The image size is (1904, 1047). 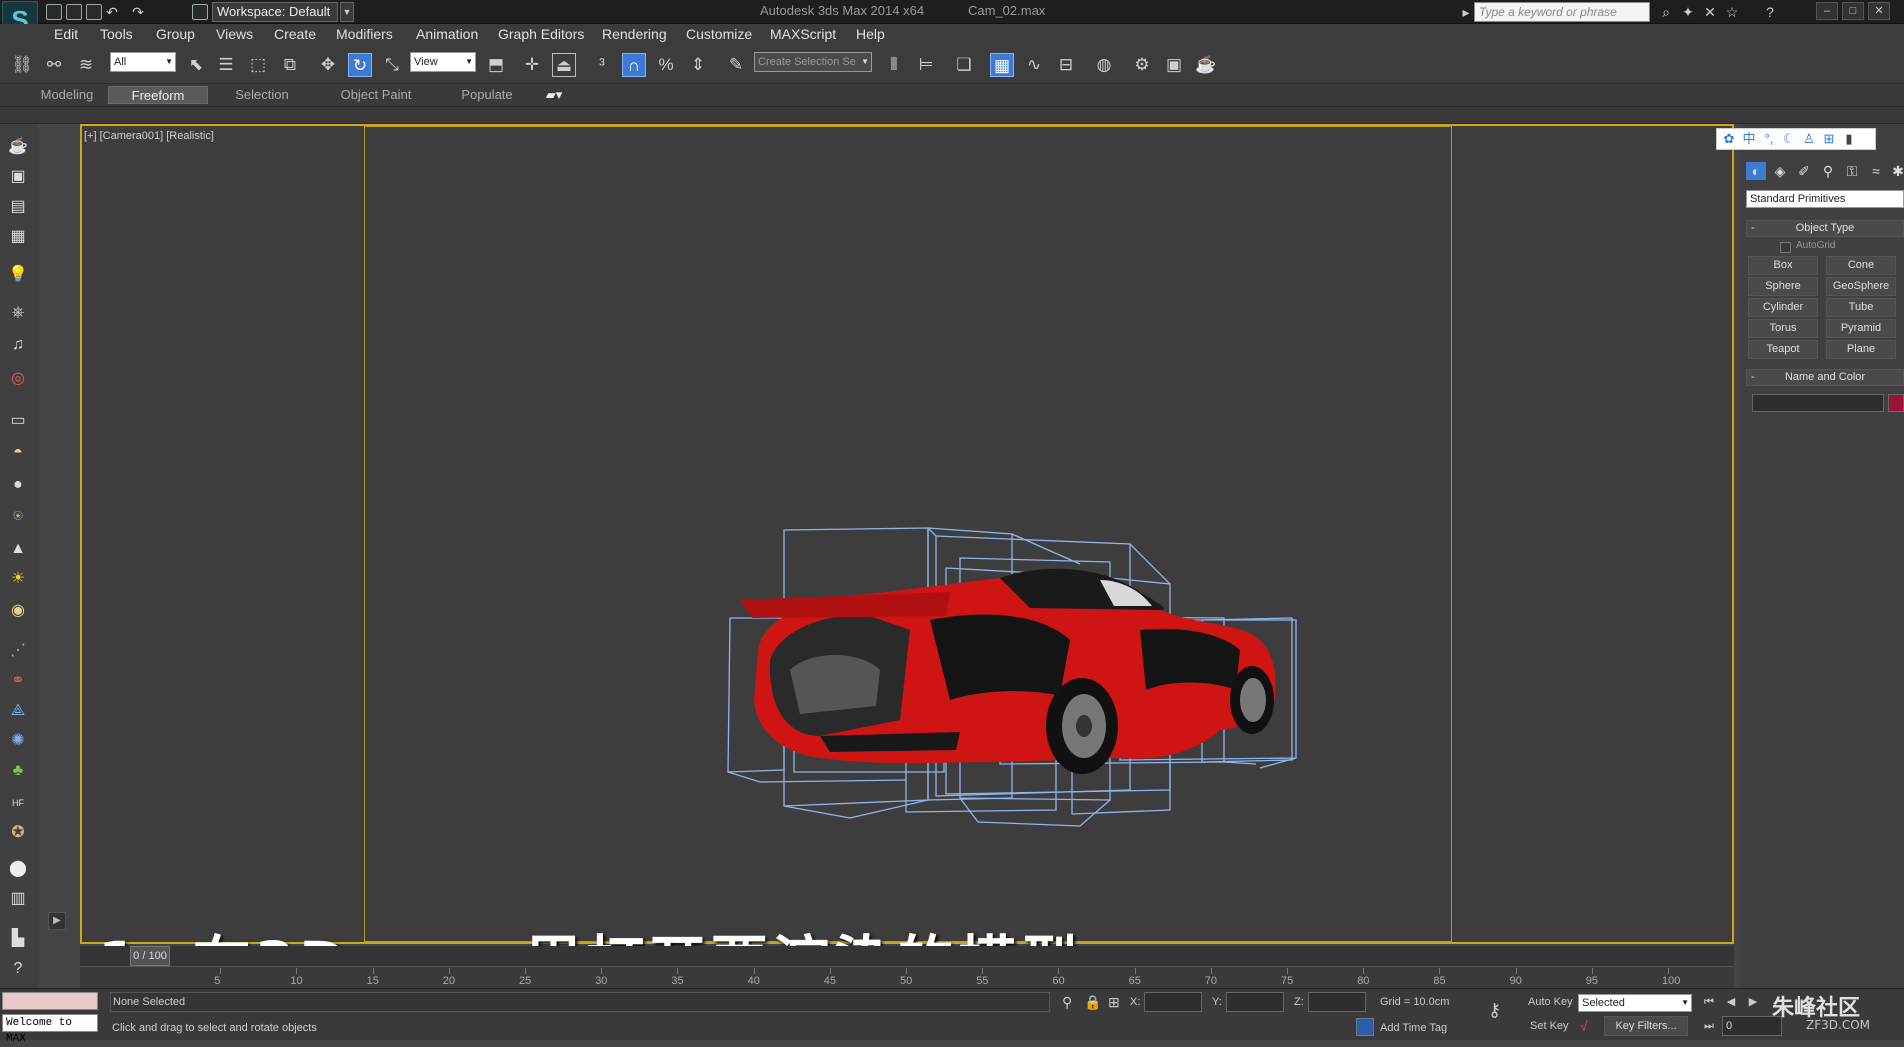 What do you see at coordinates (18, 313) in the screenshot?
I see `camera-icon: ⎈` at bounding box center [18, 313].